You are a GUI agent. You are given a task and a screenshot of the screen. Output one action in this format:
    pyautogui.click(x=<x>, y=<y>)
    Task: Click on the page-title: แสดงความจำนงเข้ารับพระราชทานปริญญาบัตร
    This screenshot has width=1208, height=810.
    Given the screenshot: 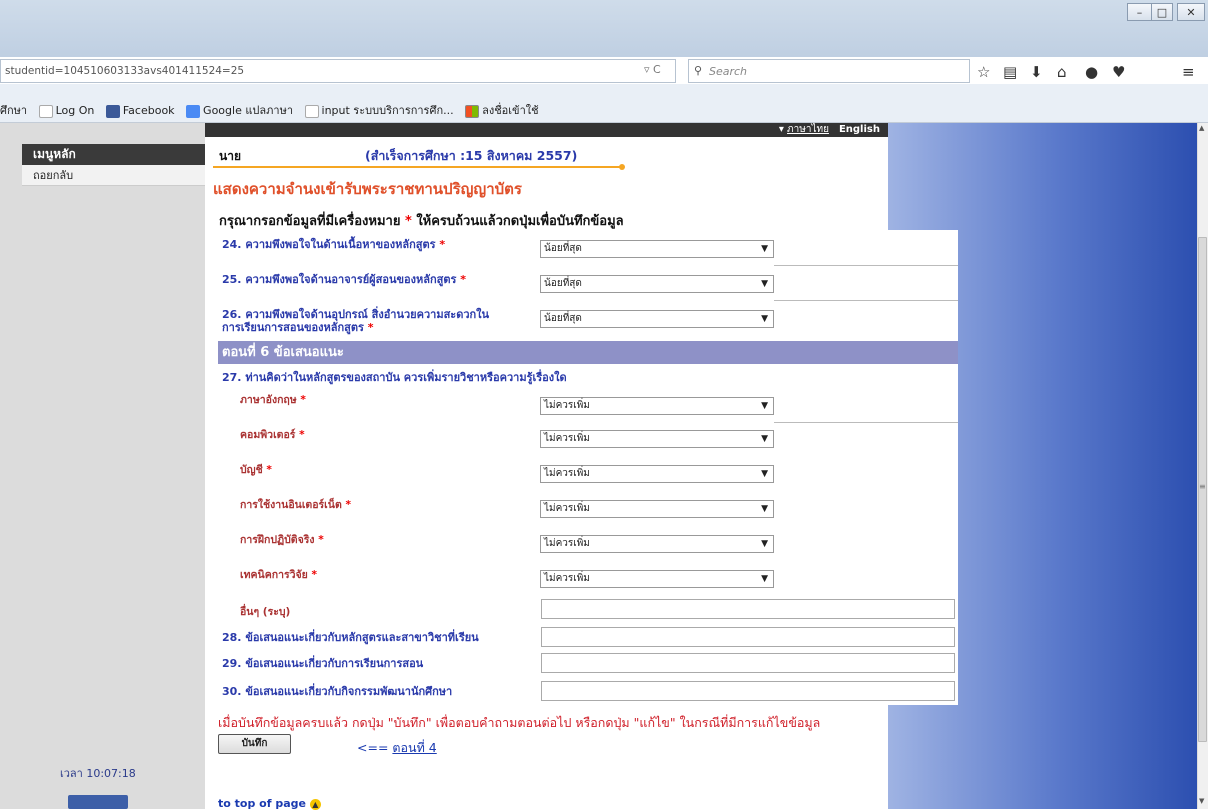 What is the action you would take?
    pyautogui.click(x=367, y=189)
    